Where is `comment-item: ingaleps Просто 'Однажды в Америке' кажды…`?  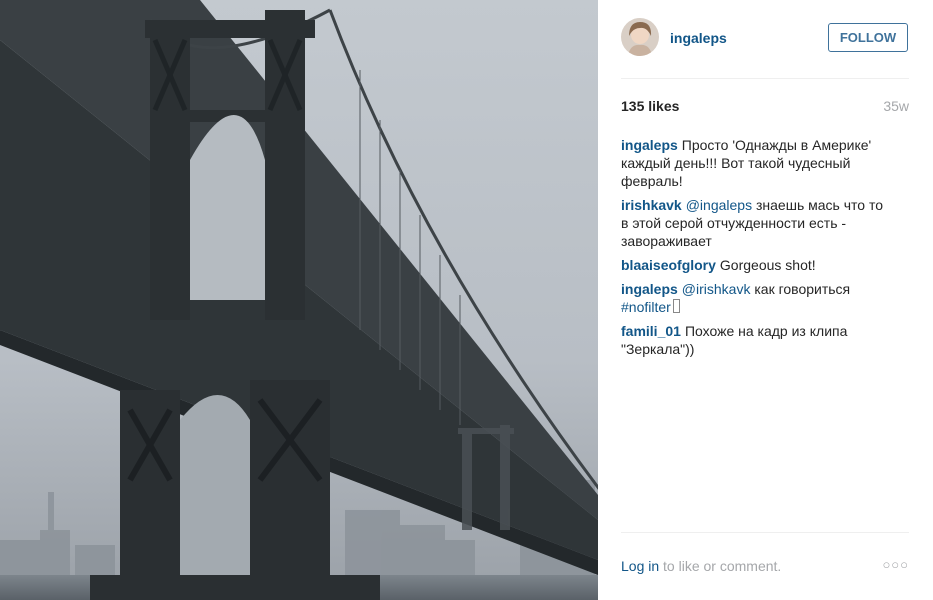 comment-item: ingaleps Просто 'Однажды в Америке' кажды… is located at coordinates (752, 163).